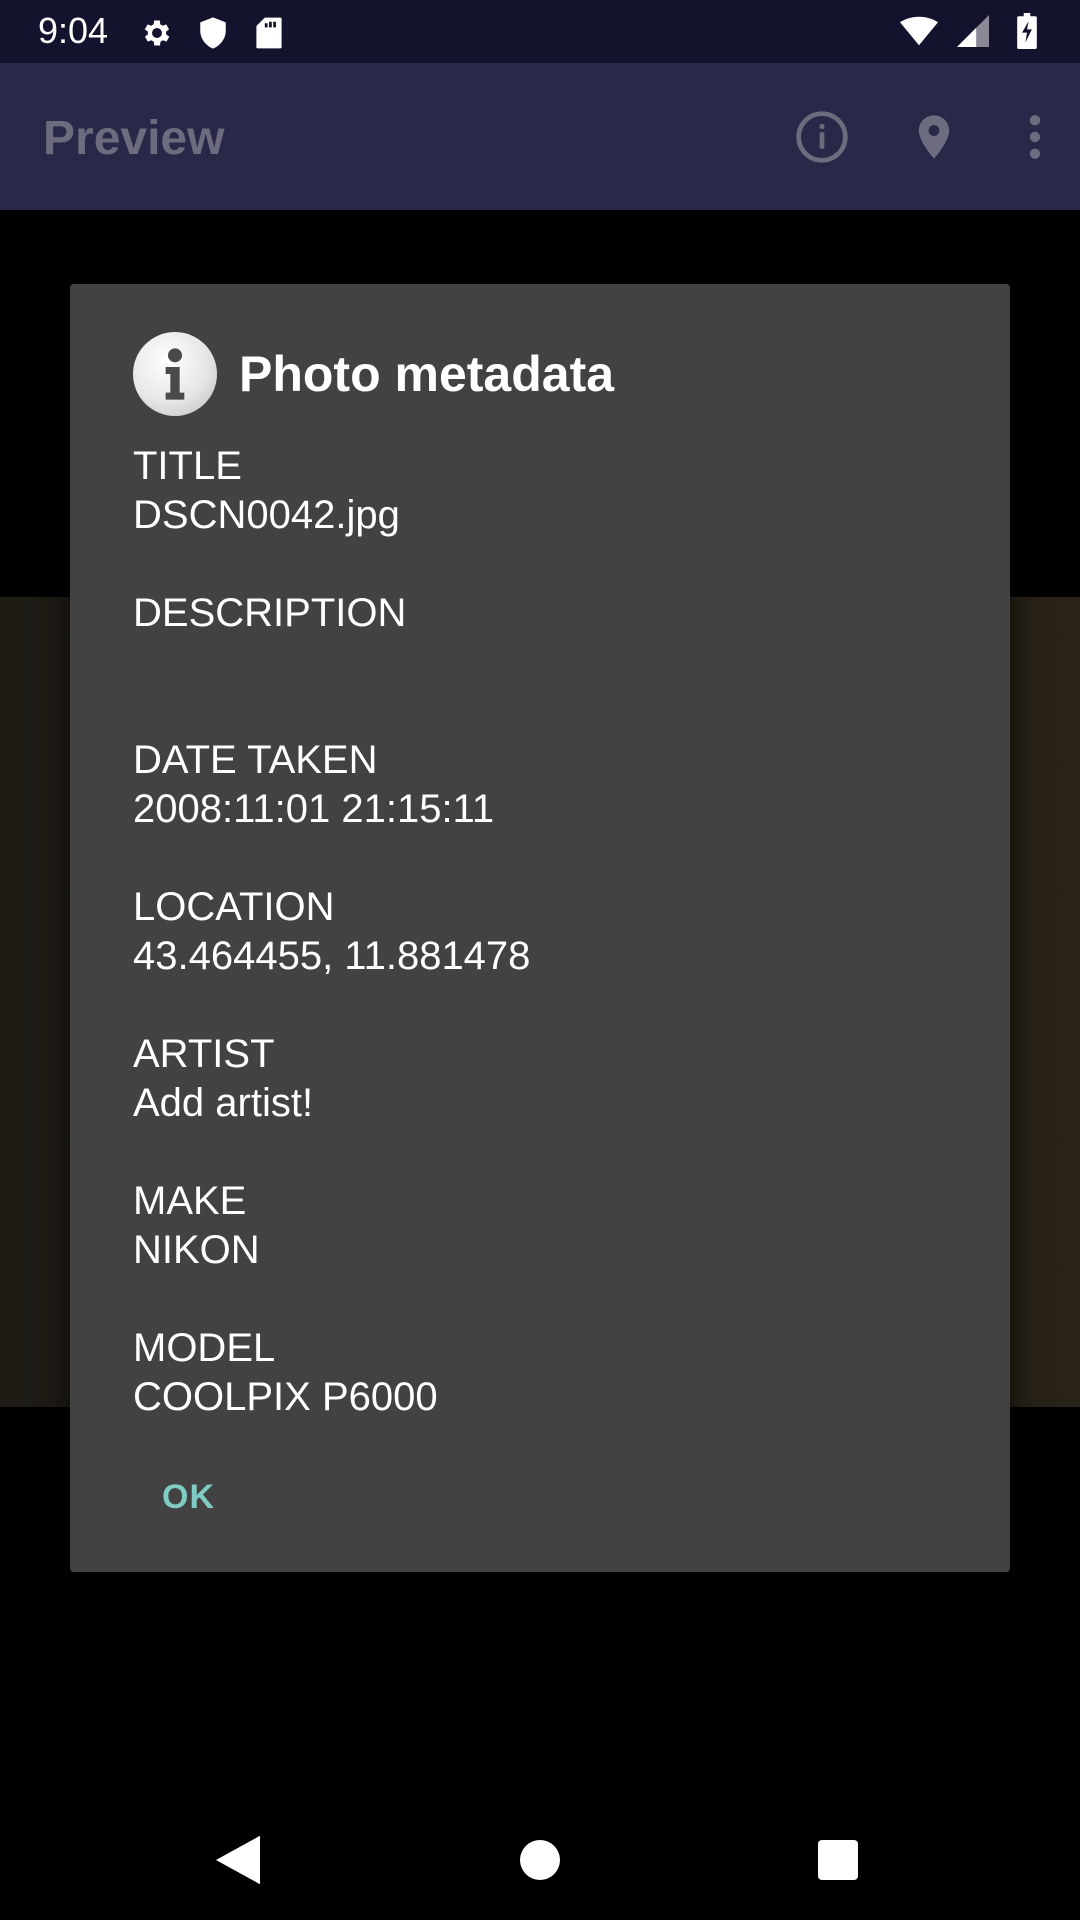  What do you see at coordinates (332, 956) in the screenshot?
I see `metadata-value: 43.464455, 11.881478` at bounding box center [332, 956].